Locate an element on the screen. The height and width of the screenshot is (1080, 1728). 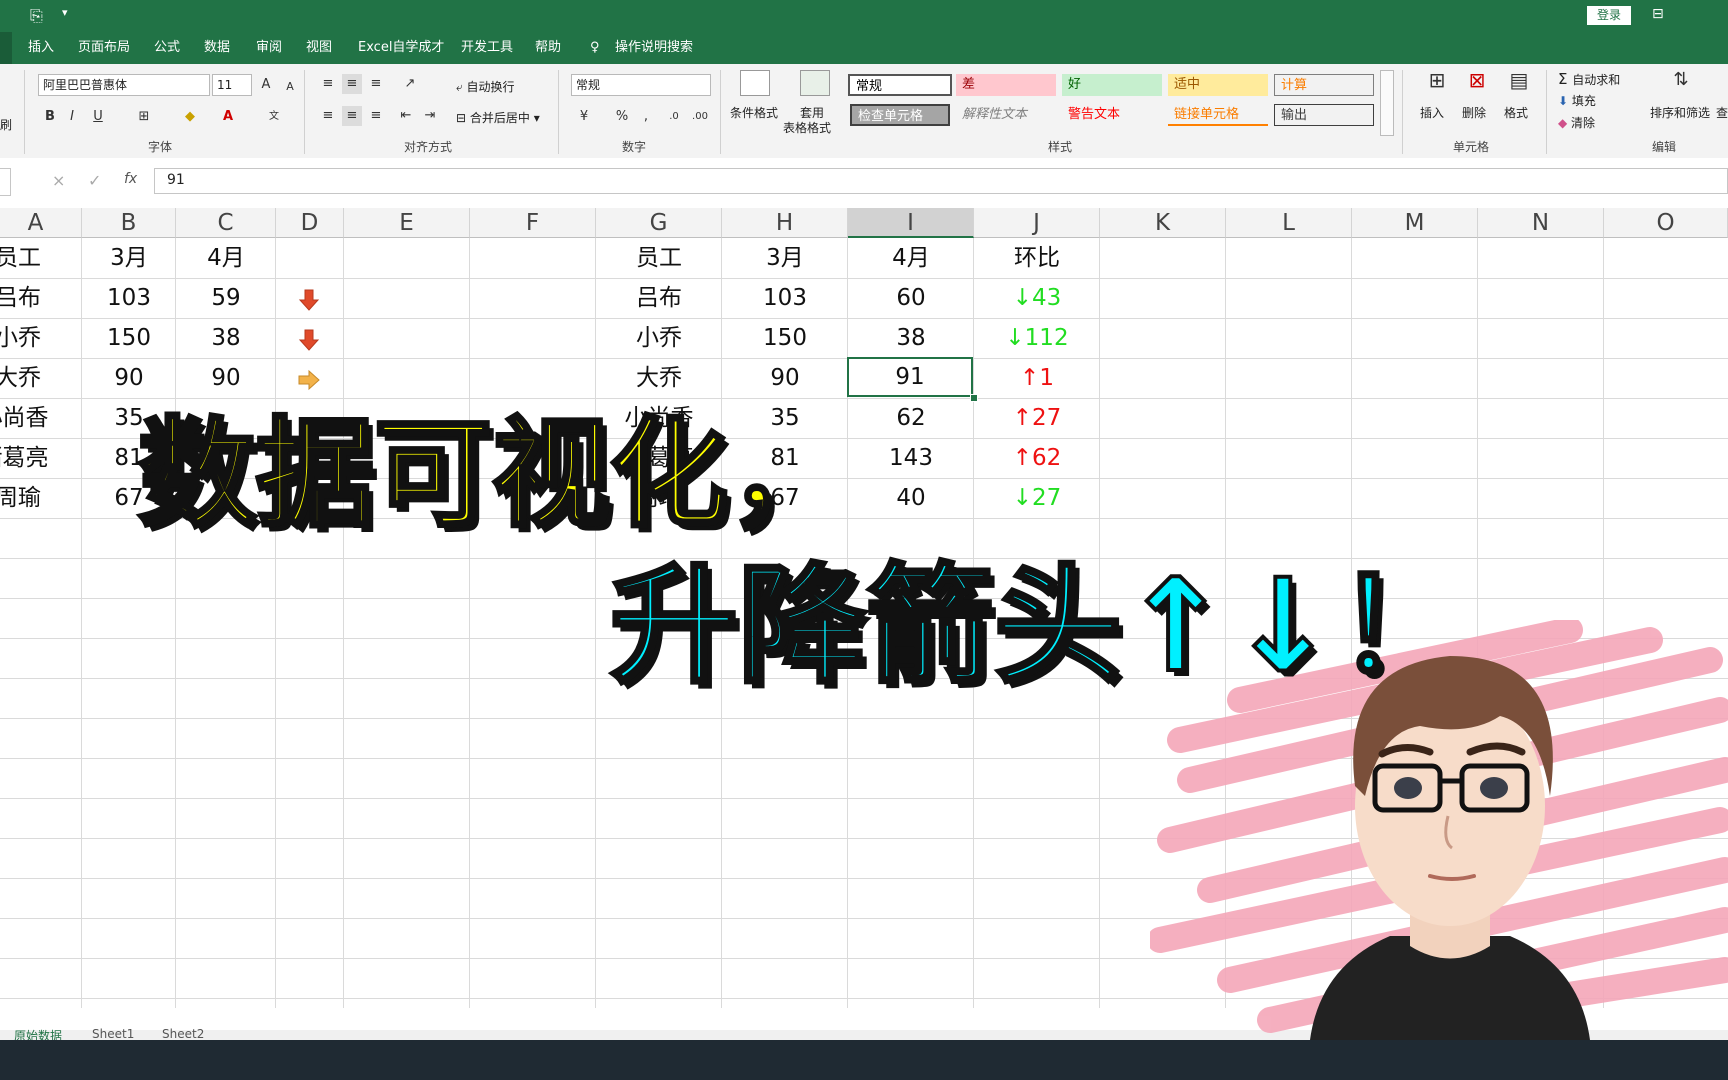
cell-i2: 60 is located at coordinates (911, 298).